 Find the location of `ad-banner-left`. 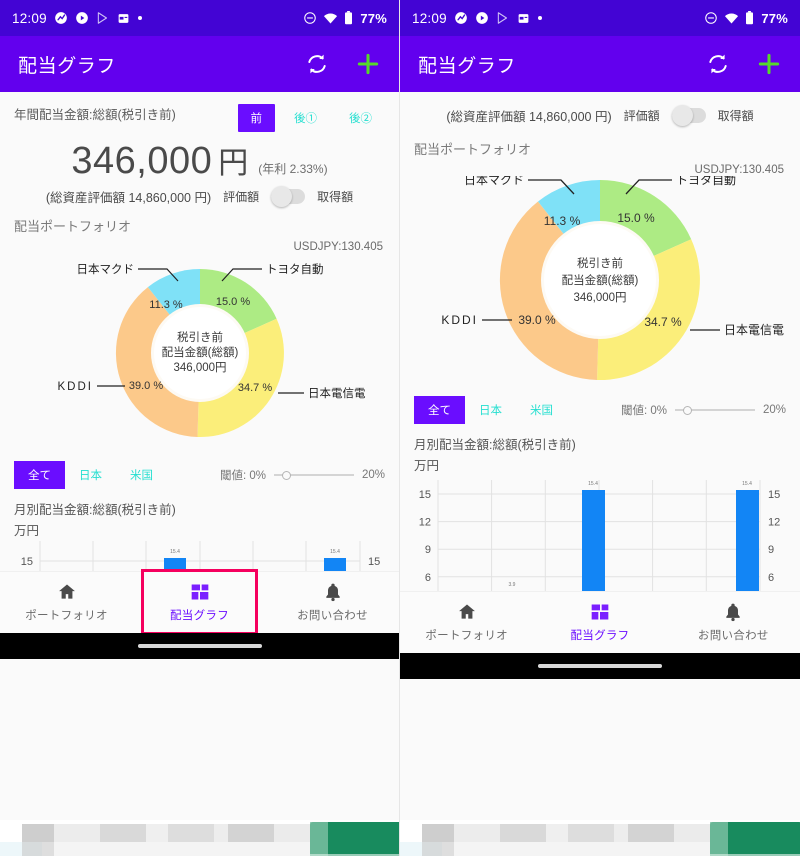

ad-banner-left is located at coordinates (199, 838).